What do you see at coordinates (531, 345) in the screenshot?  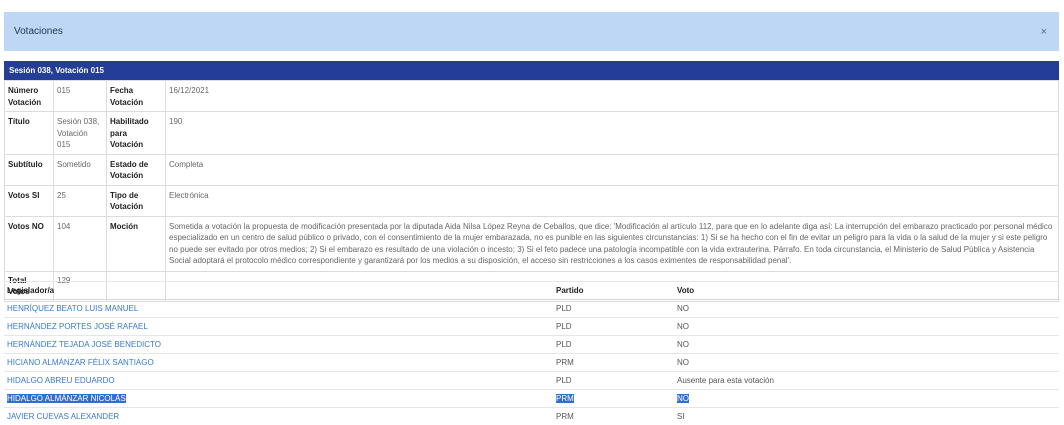 I see `table-row: HERNÁNDEZ TEJADA JOSÉ BENEDICTO PLD NO` at bounding box center [531, 345].